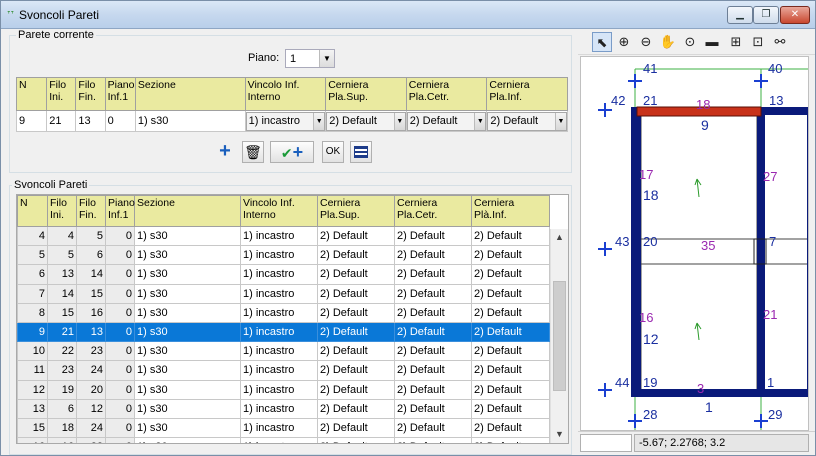 The image size is (816, 456). Describe the element at coordinates (766, 15) in the screenshot. I see `maximize-button: ❐` at that location.